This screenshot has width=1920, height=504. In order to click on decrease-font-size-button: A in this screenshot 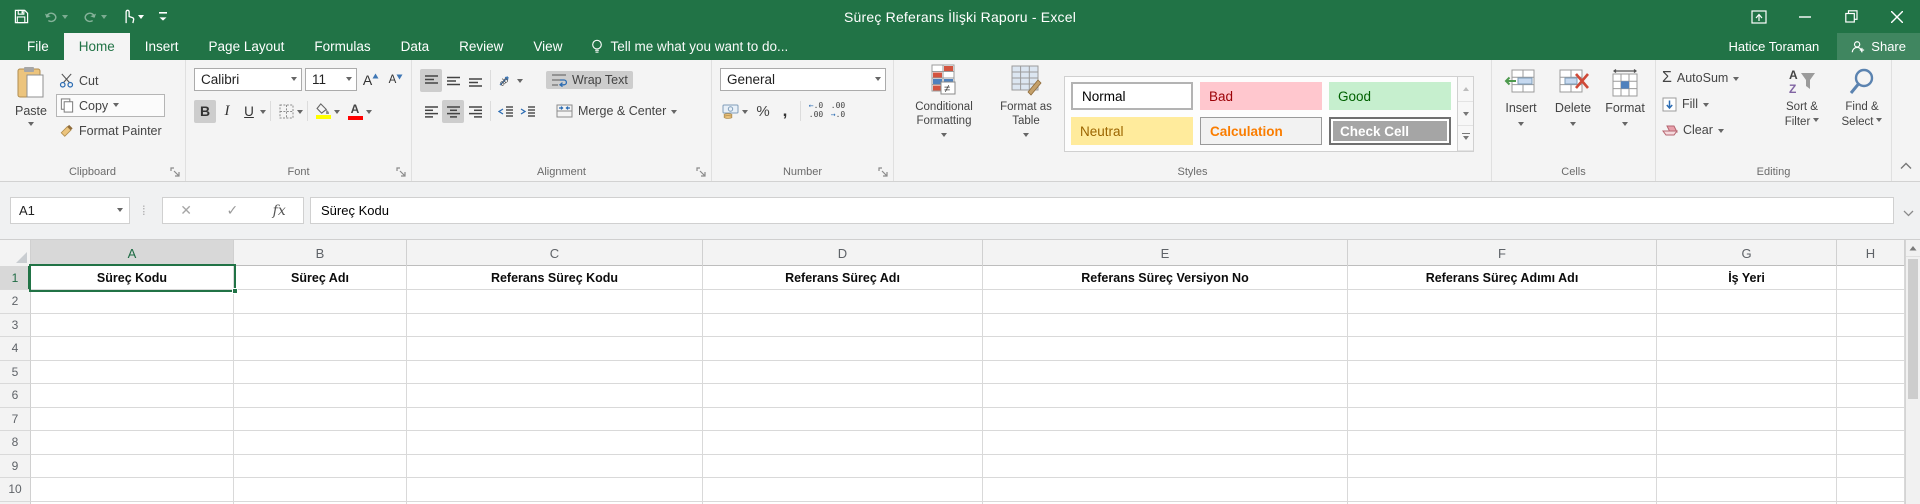, I will do `click(396, 79)`.